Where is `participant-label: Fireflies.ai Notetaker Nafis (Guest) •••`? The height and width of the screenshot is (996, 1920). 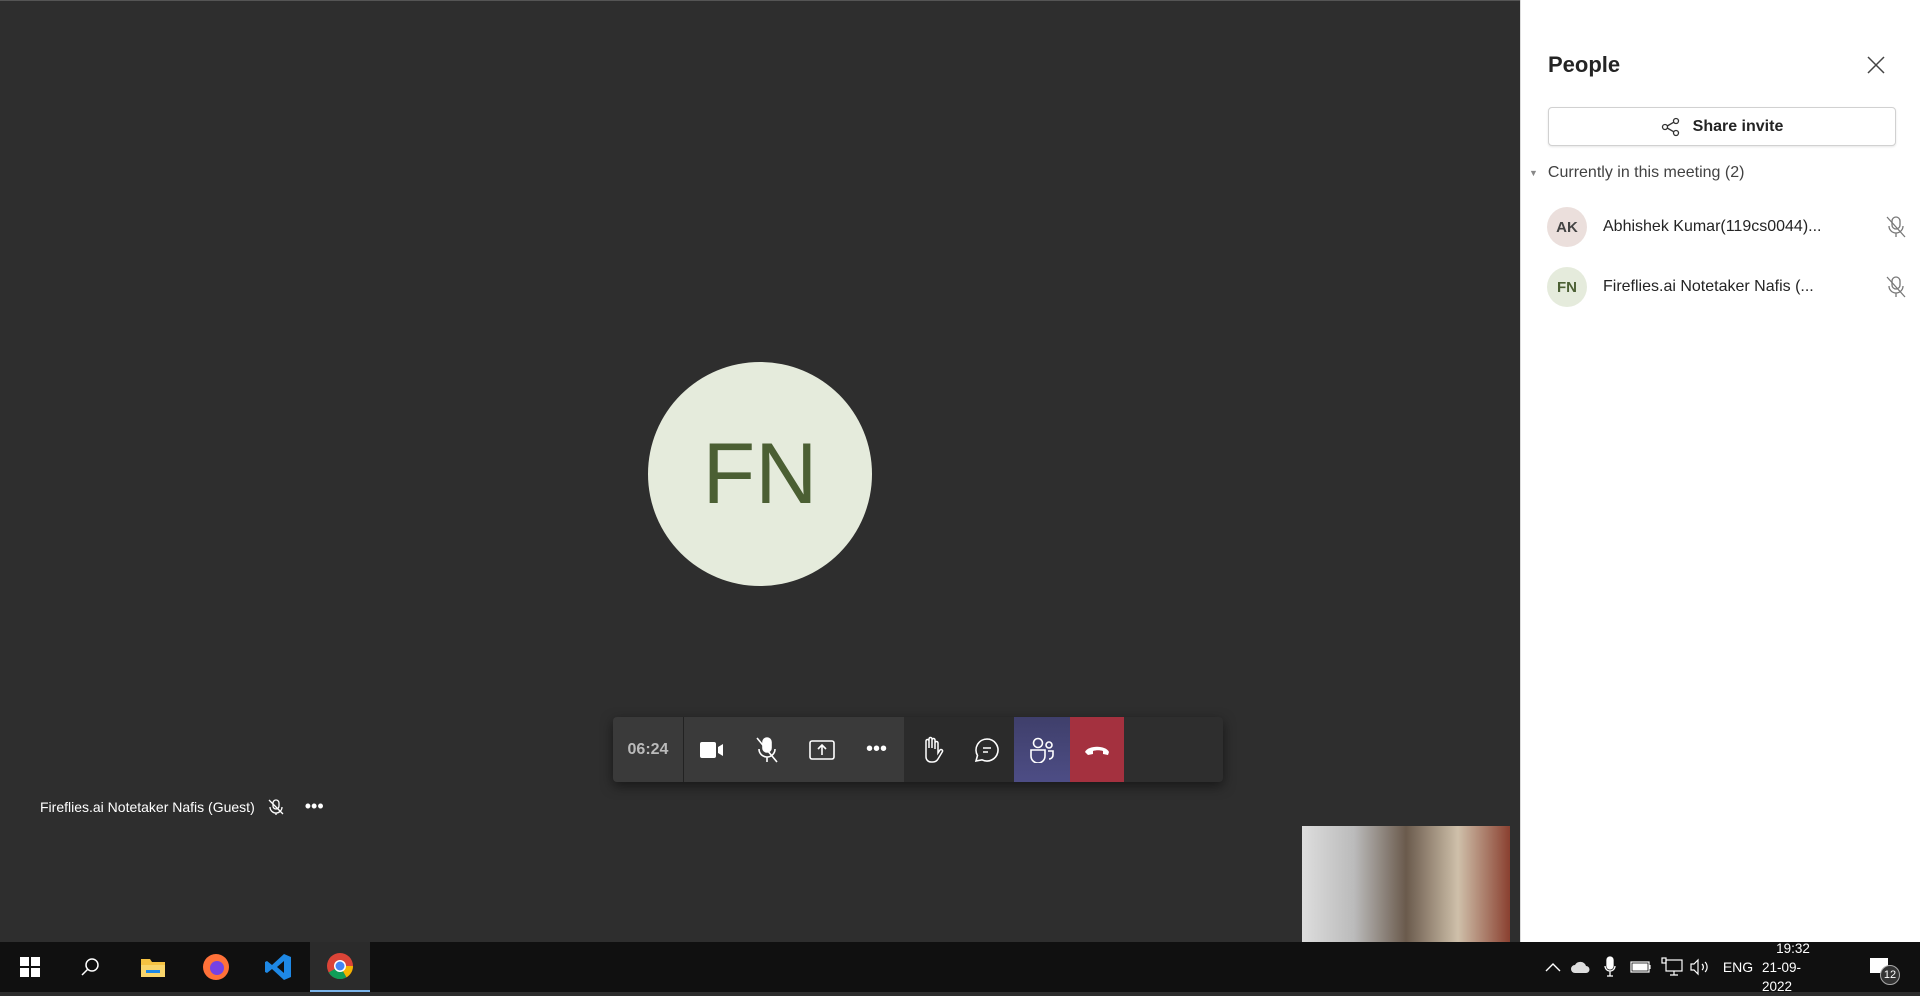
participant-label: Fireflies.ai Notetaker Nafis (Guest) ••• is located at coordinates (182, 806).